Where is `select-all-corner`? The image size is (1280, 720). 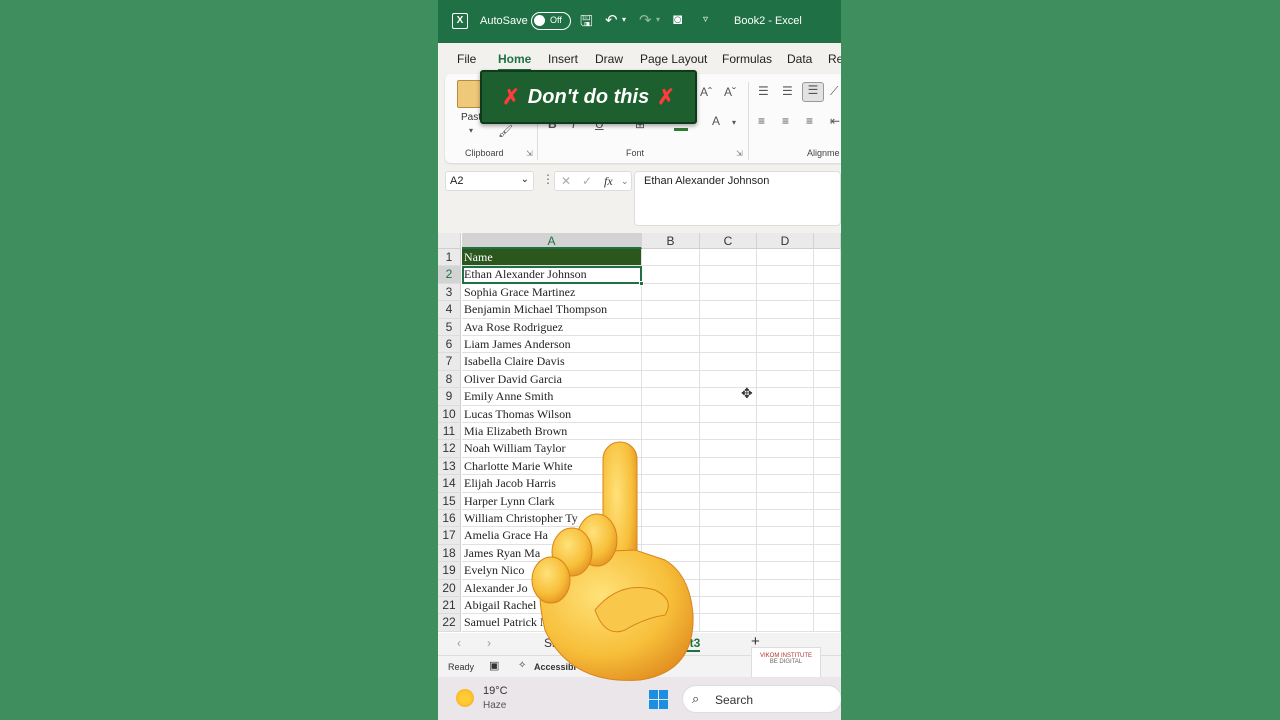 select-all-corner is located at coordinates (449, 241).